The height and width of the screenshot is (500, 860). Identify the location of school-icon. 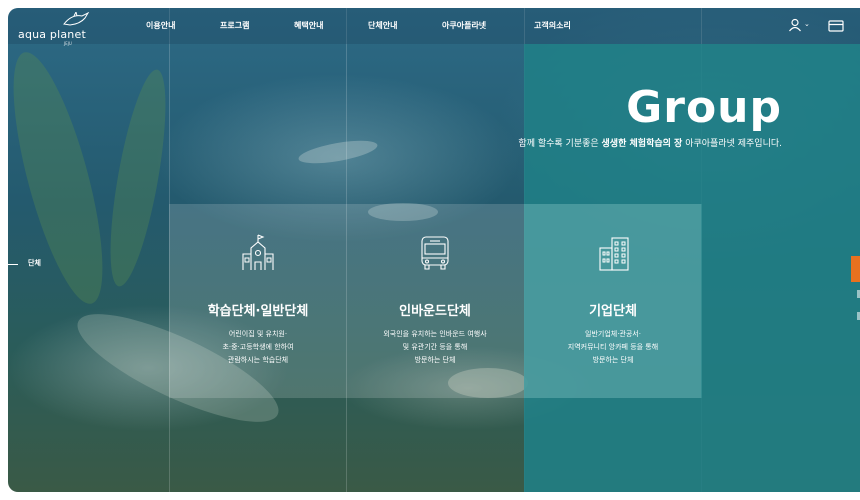
(258, 252).